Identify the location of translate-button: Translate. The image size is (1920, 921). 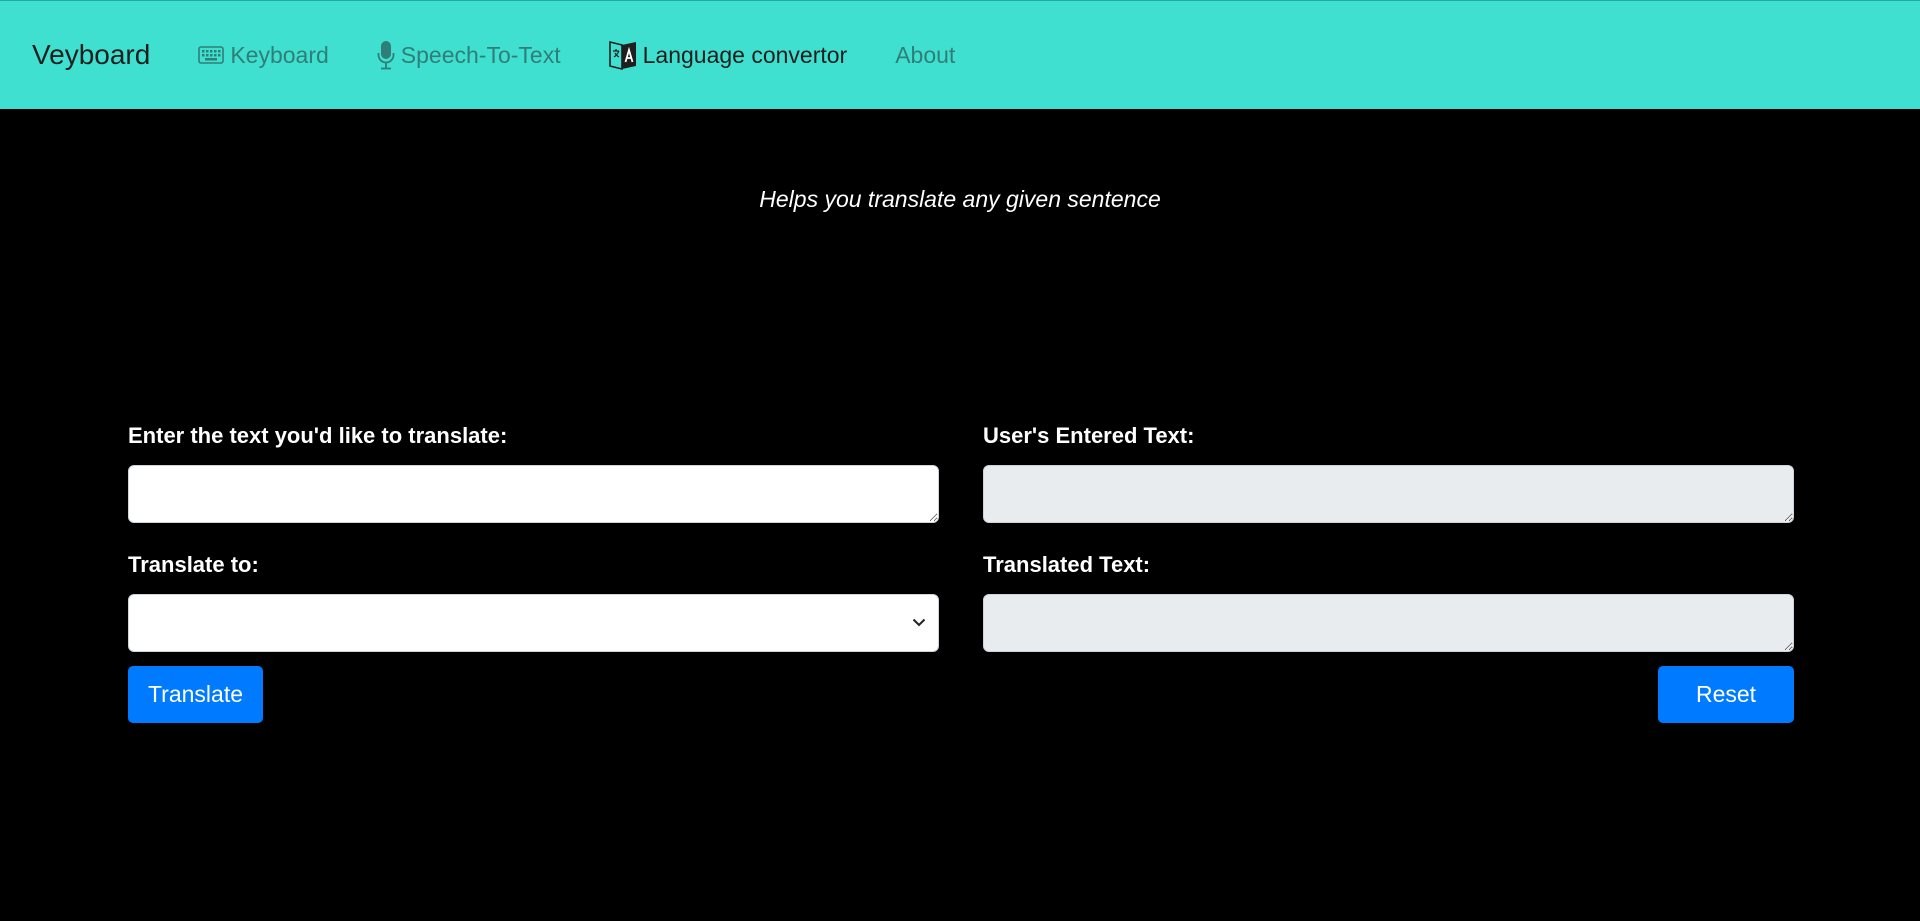
(195, 694).